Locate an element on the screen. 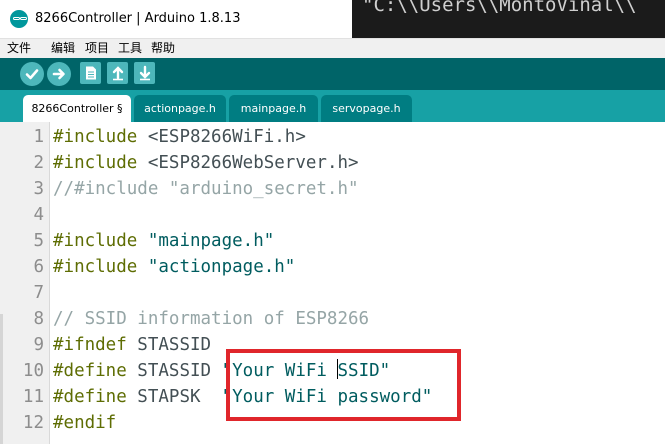 The width and height of the screenshot is (665, 444). line-number: 5 is located at coordinates (38, 241).